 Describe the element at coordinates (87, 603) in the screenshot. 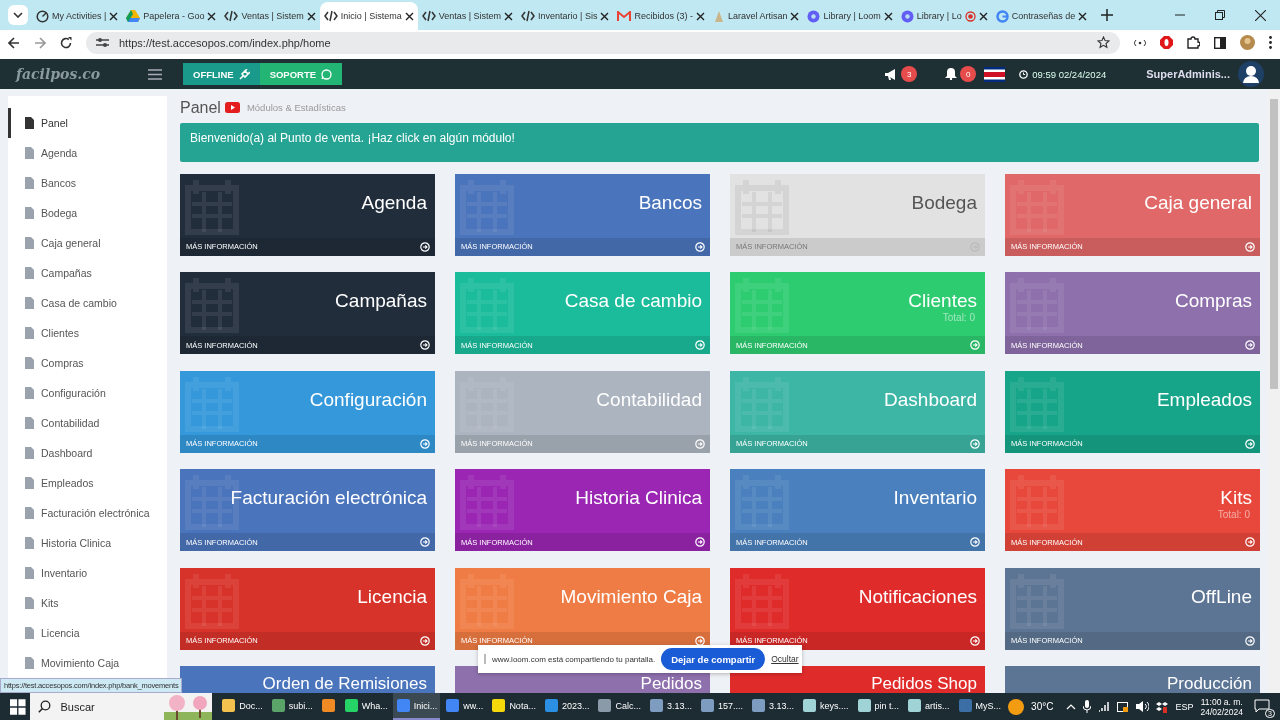

I see `sidebar-item: Kits` at that location.